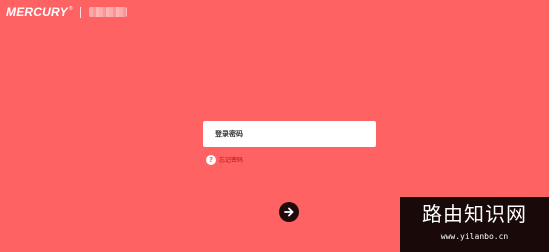  What do you see at coordinates (231, 160) in the screenshot?
I see `forgot-password-label: 忘记密码` at bounding box center [231, 160].